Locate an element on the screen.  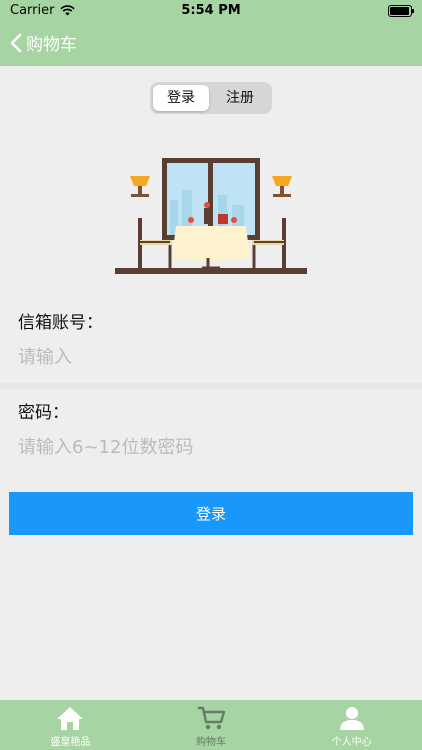
tab-home: 盛皇艳品 is located at coordinates (70, 725).